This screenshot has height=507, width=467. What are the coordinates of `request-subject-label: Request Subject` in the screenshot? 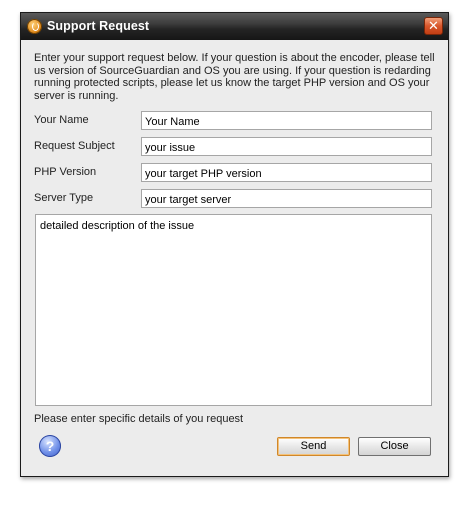 It's located at (74, 146).